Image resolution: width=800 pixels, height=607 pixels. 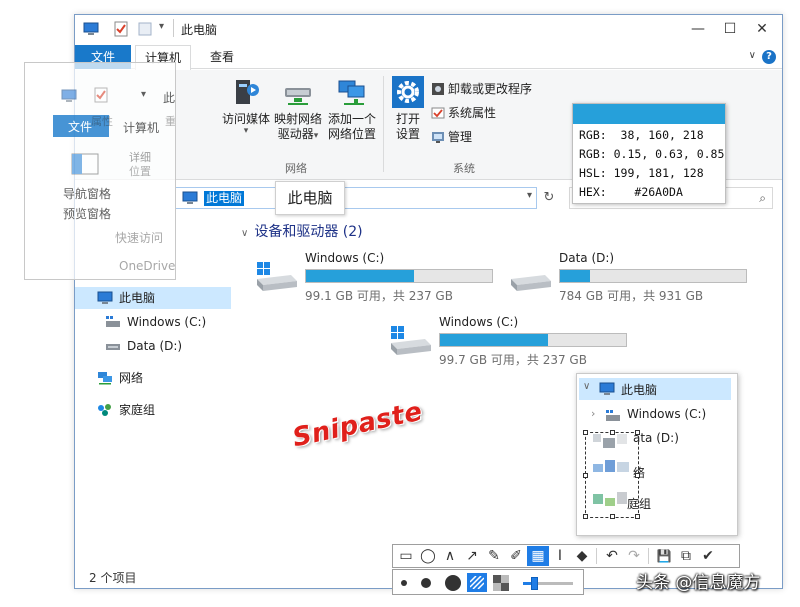 I want to click on nav-item-network: 网络, so click(x=153, y=378).